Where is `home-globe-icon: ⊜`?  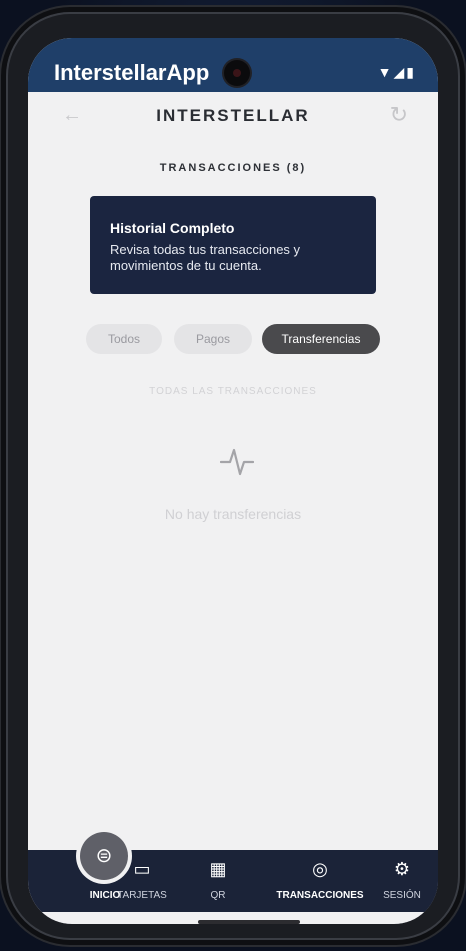 home-globe-icon: ⊜ is located at coordinates (104, 856).